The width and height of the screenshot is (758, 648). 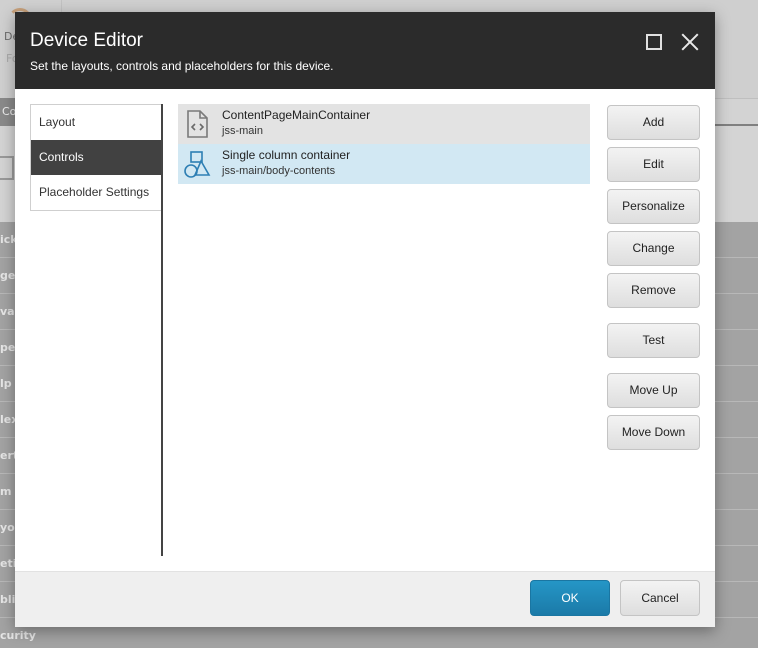 What do you see at coordinates (570, 598) in the screenshot?
I see `ok-button: OK` at bounding box center [570, 598].